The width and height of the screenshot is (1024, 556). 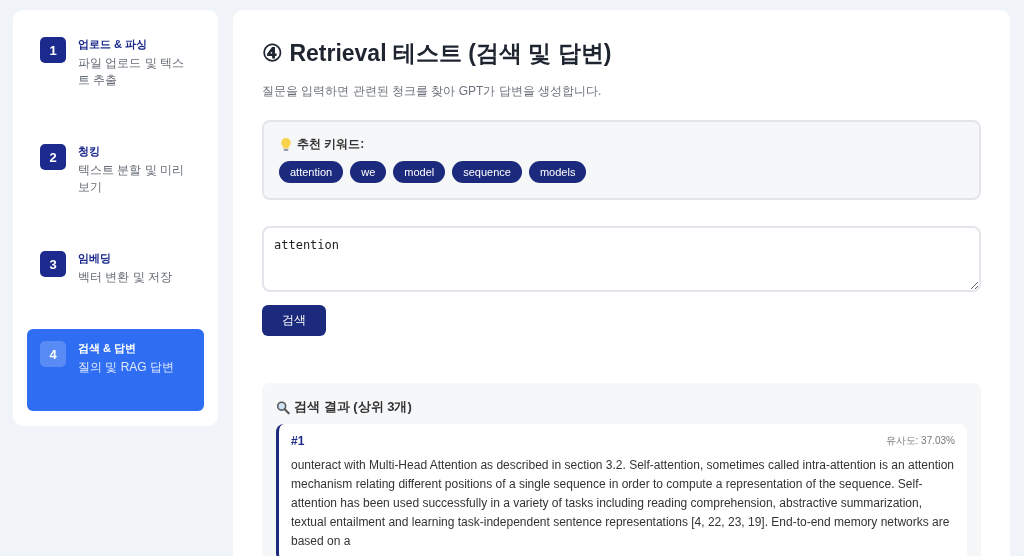 I want to click on step-description: 텍스트 분할 및 미리보기, so click(x=131, y=179).